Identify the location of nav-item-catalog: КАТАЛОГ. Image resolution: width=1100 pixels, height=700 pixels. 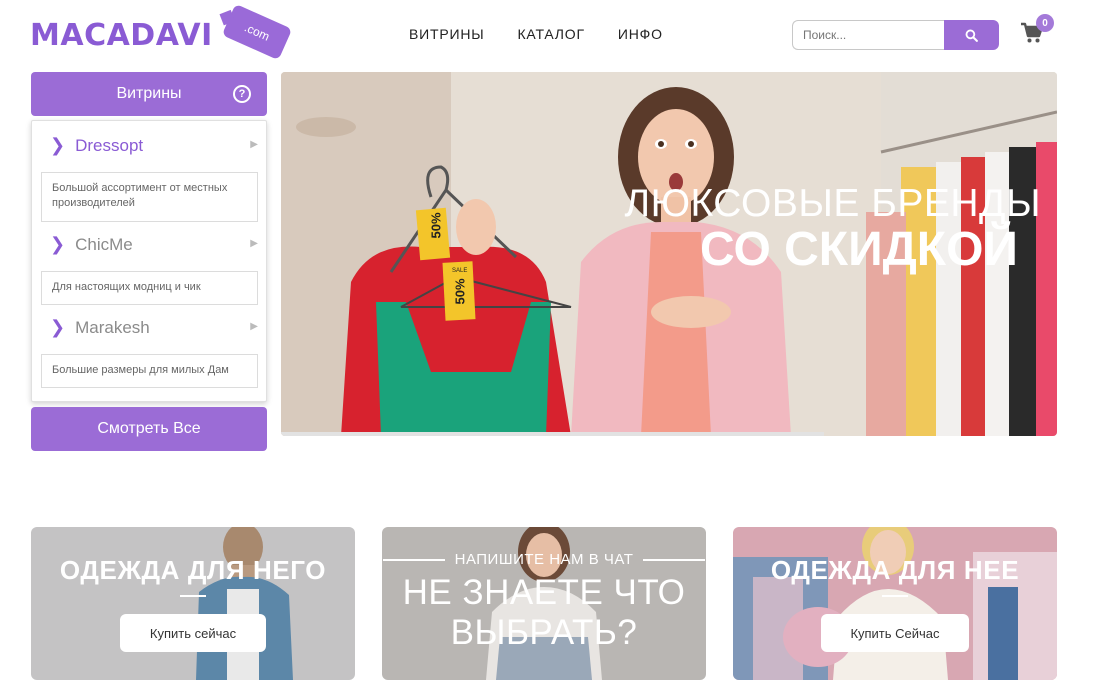
(550, 34).